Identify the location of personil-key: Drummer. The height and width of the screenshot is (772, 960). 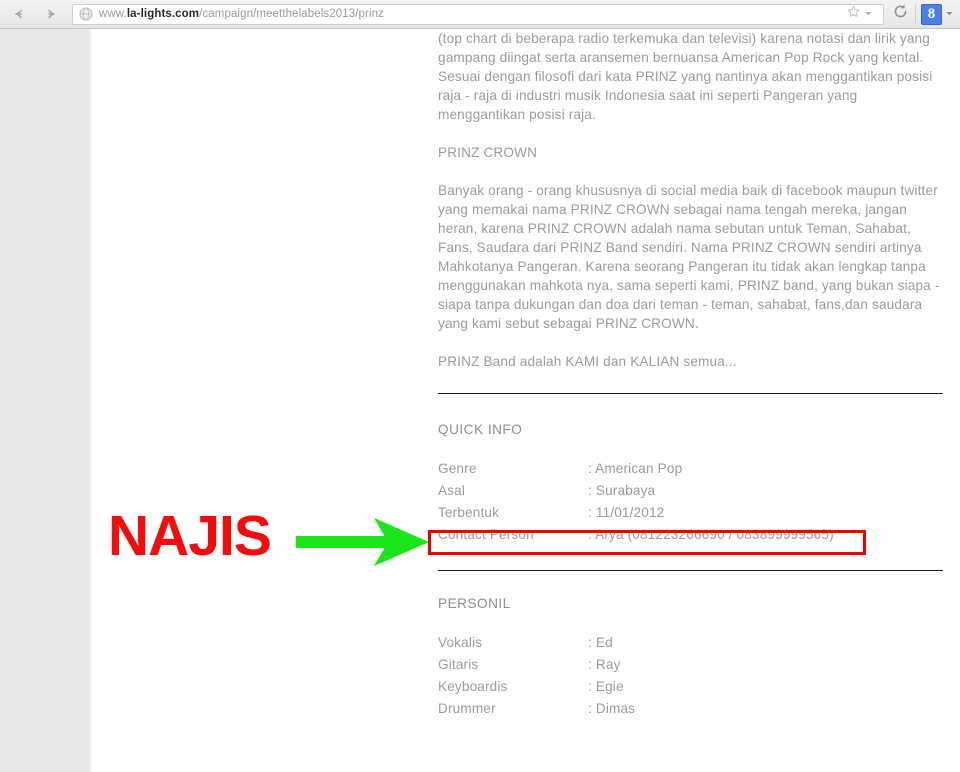
(467, 708).